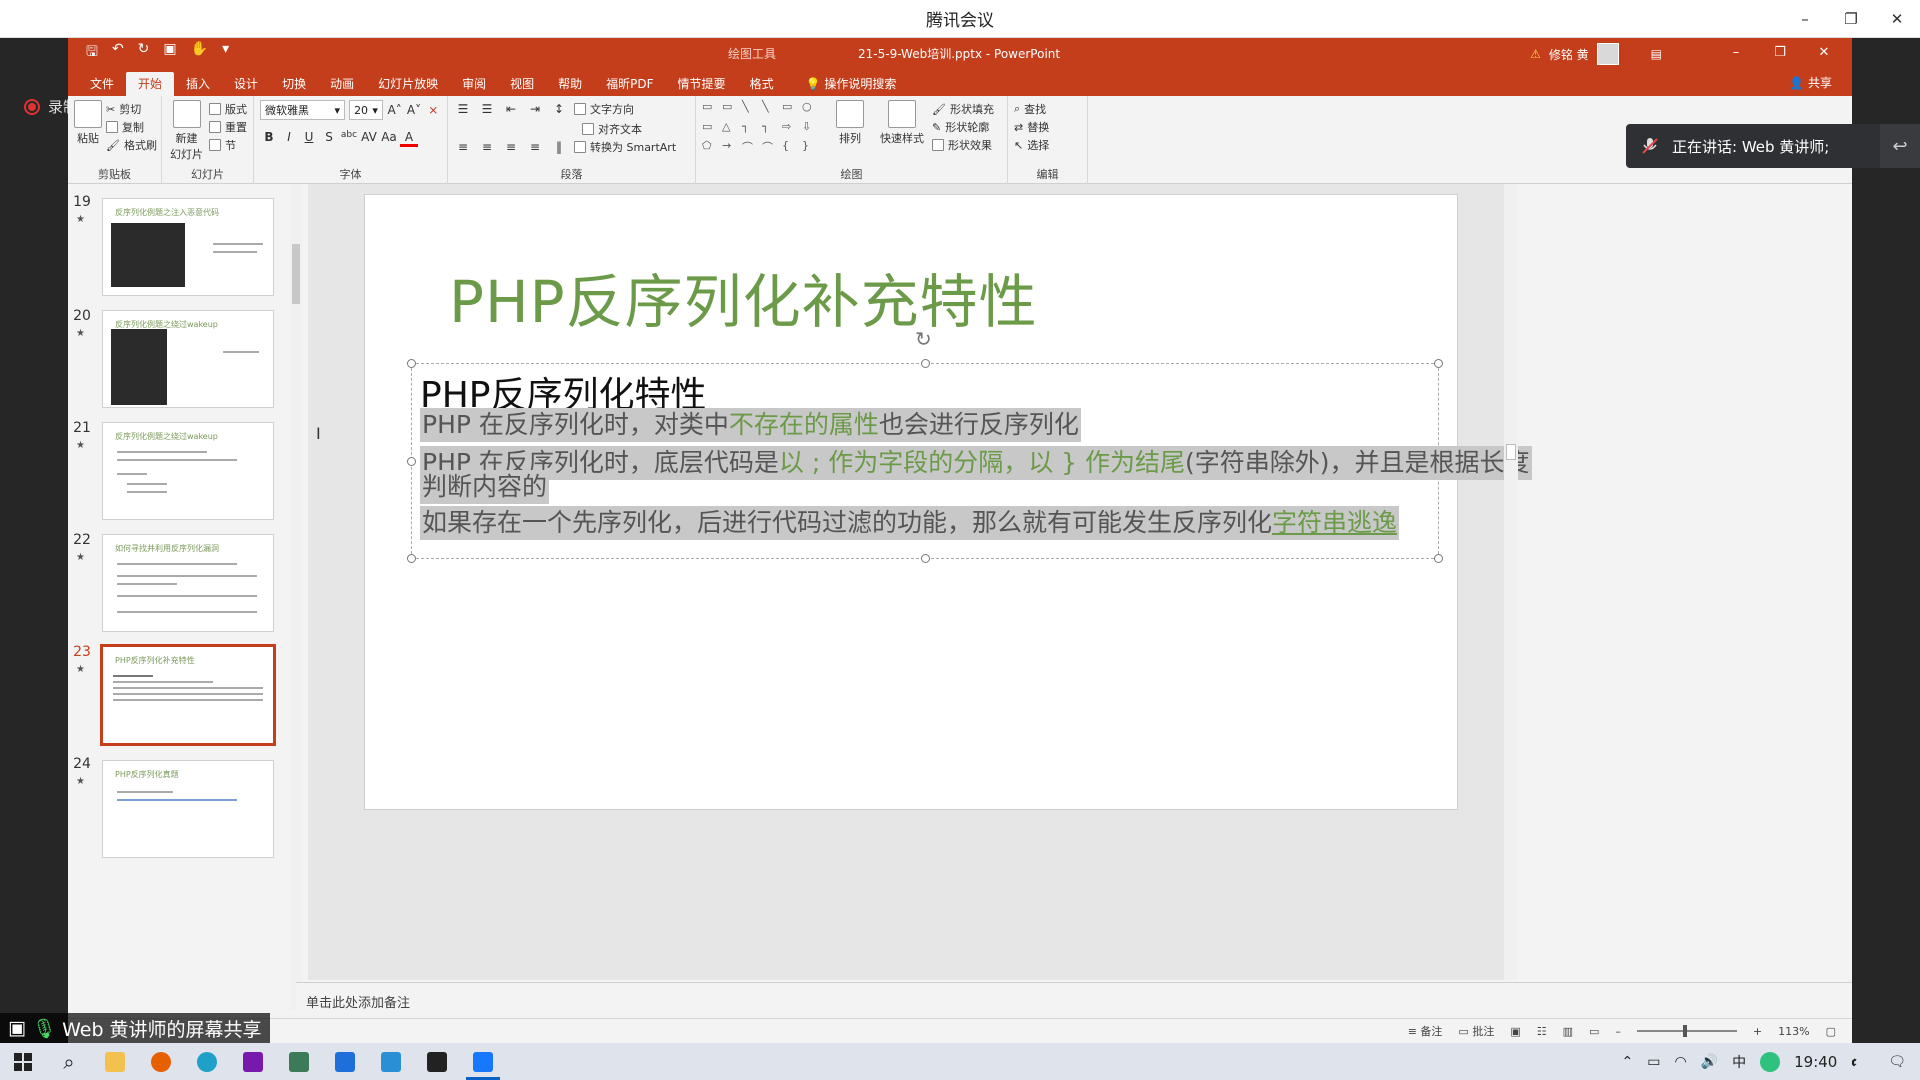 Image resolution: width=1920 pixels, height=1080 pixels. I want to click on share-button: 👤 共享, so click(1810, 82).